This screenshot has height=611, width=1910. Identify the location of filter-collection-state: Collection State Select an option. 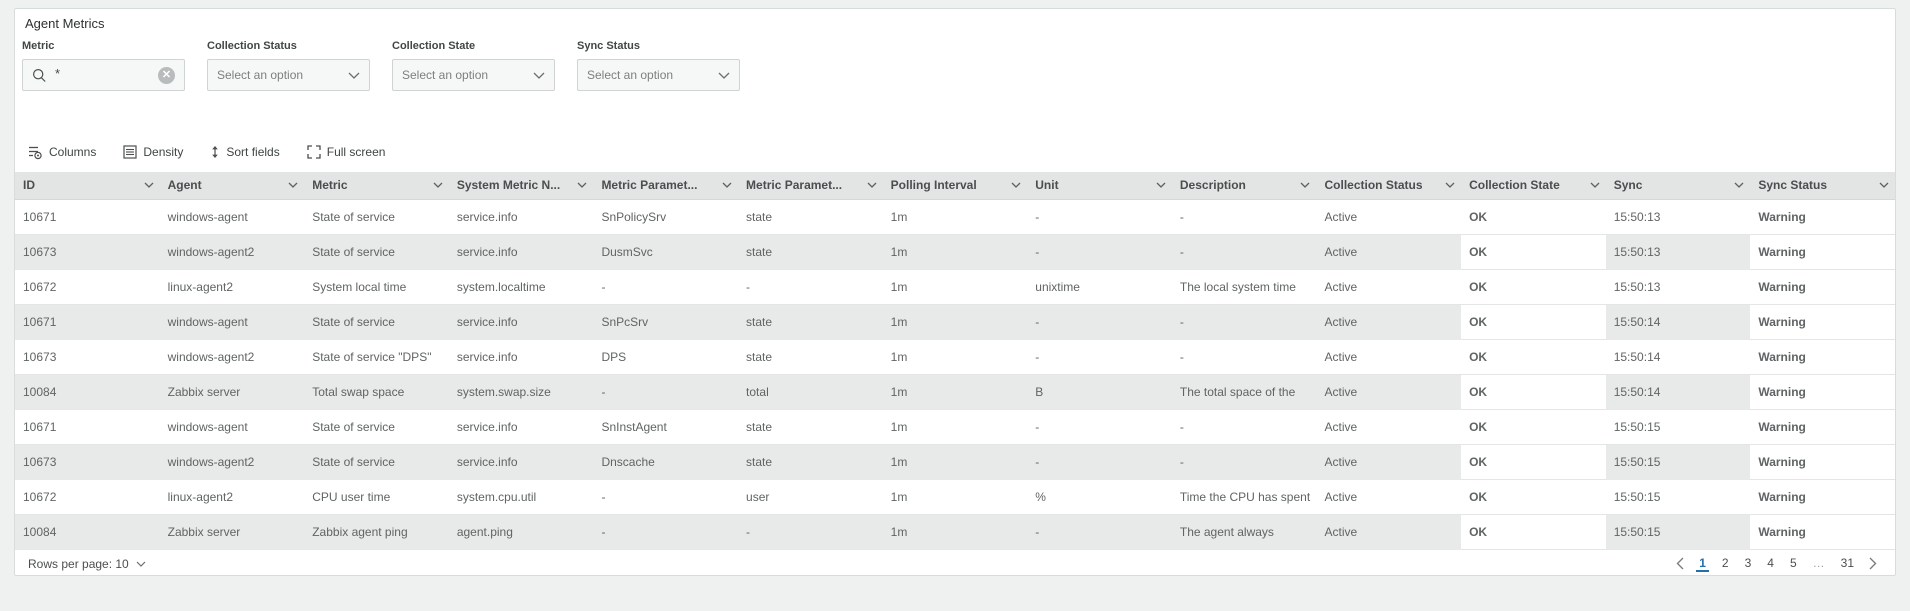
(473, 65).